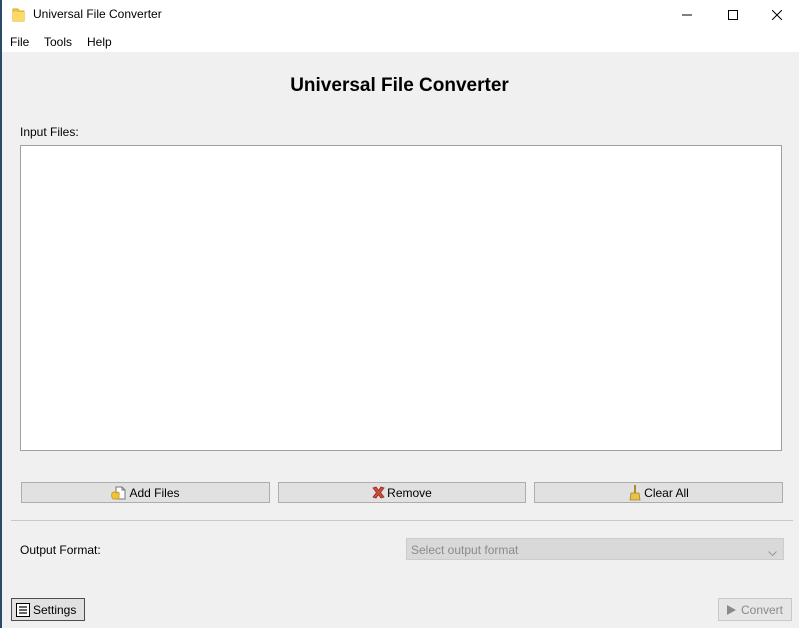  What do you see at coordinates (18, 14) in the screenshot?
I see `folder-icon` at bounding box center [18, 14].